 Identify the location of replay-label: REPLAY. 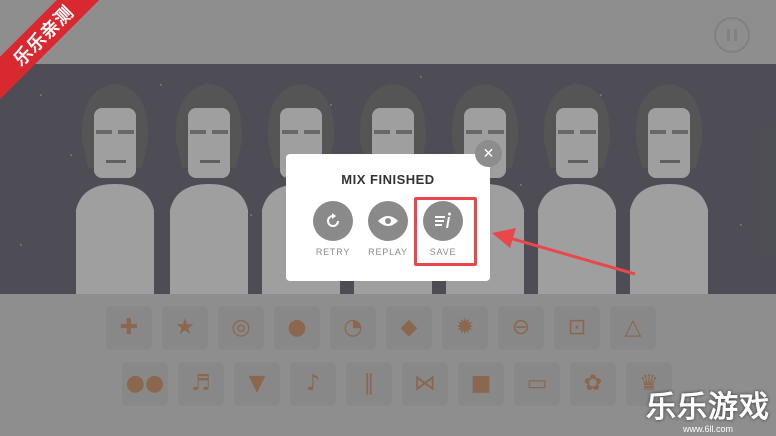
(388, 252).